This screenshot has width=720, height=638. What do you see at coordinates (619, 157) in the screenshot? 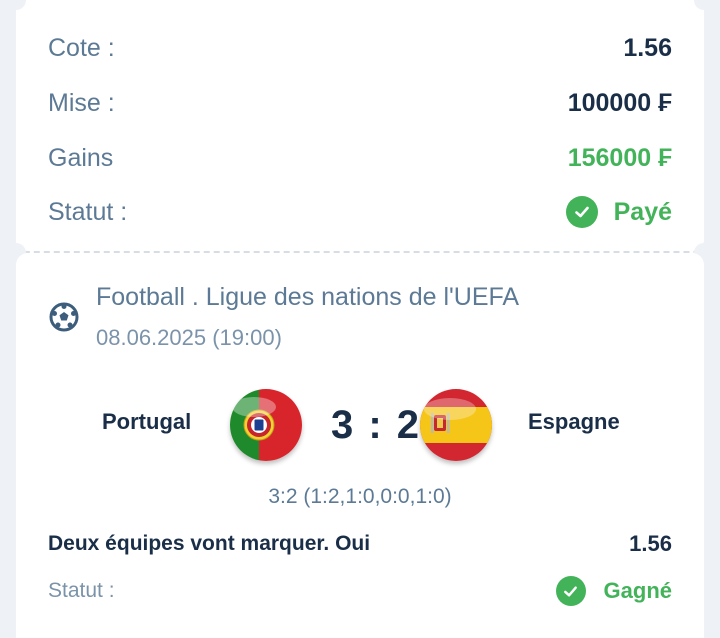
I see `winnings-value: 156000 ₣` at bounding box center [619, 157].